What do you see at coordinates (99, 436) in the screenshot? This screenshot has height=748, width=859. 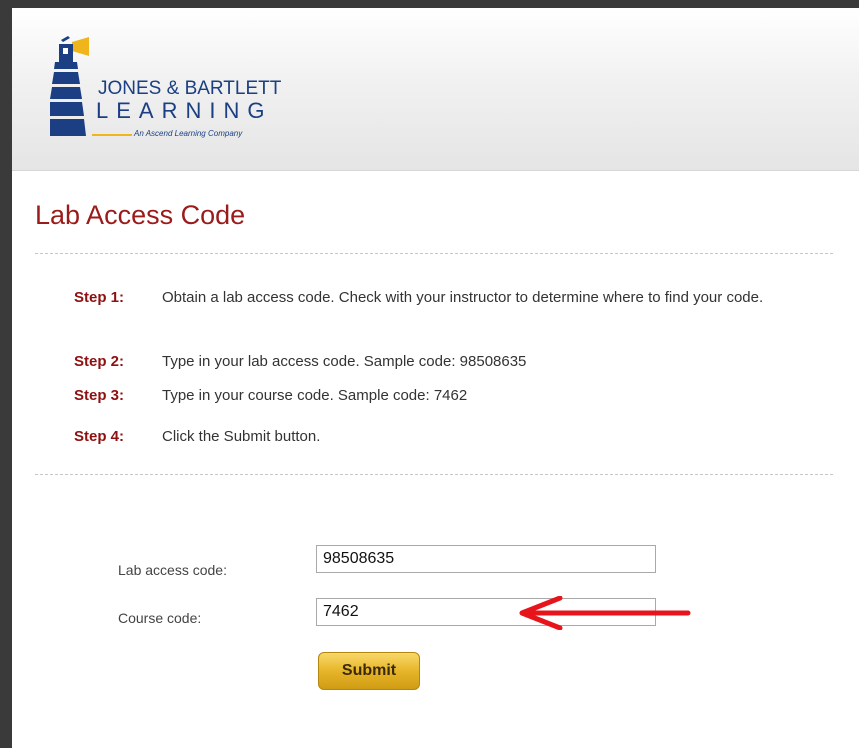 I see `step-label: Step 4:` at bounding box center [99, 436].